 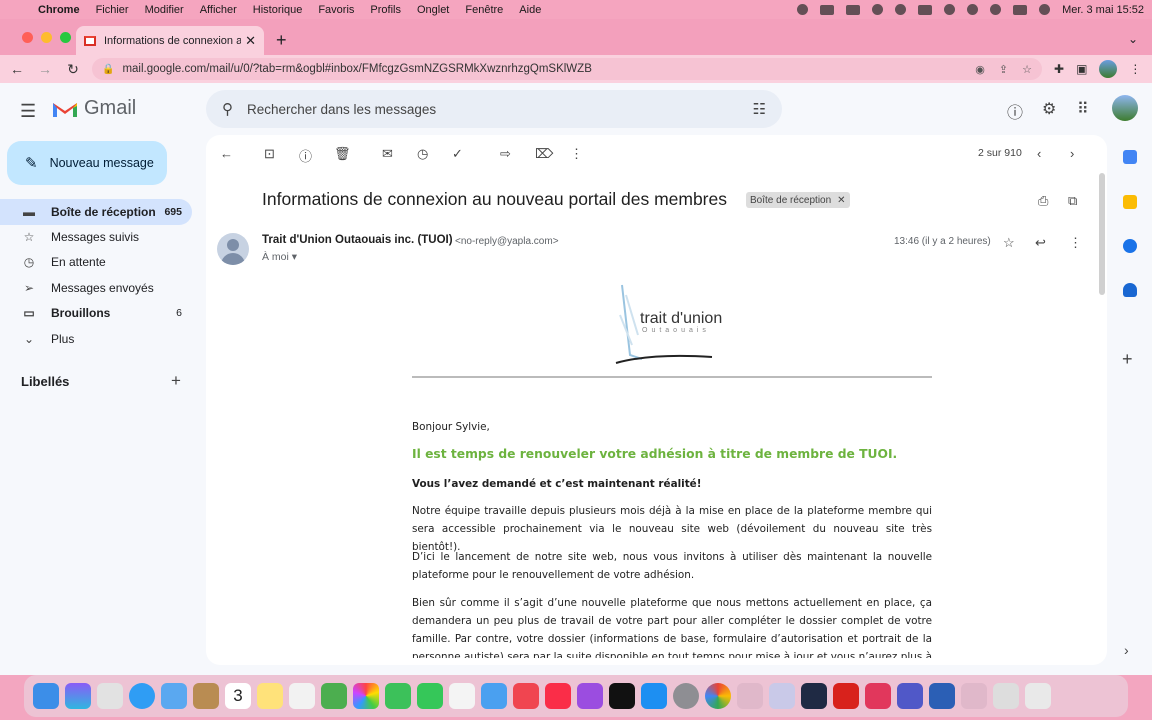 What do you see at coordinates (1072, 201) in the screenshot?
I see `open-new-window-icon: ⧉` at bounding box center [1072, 201].